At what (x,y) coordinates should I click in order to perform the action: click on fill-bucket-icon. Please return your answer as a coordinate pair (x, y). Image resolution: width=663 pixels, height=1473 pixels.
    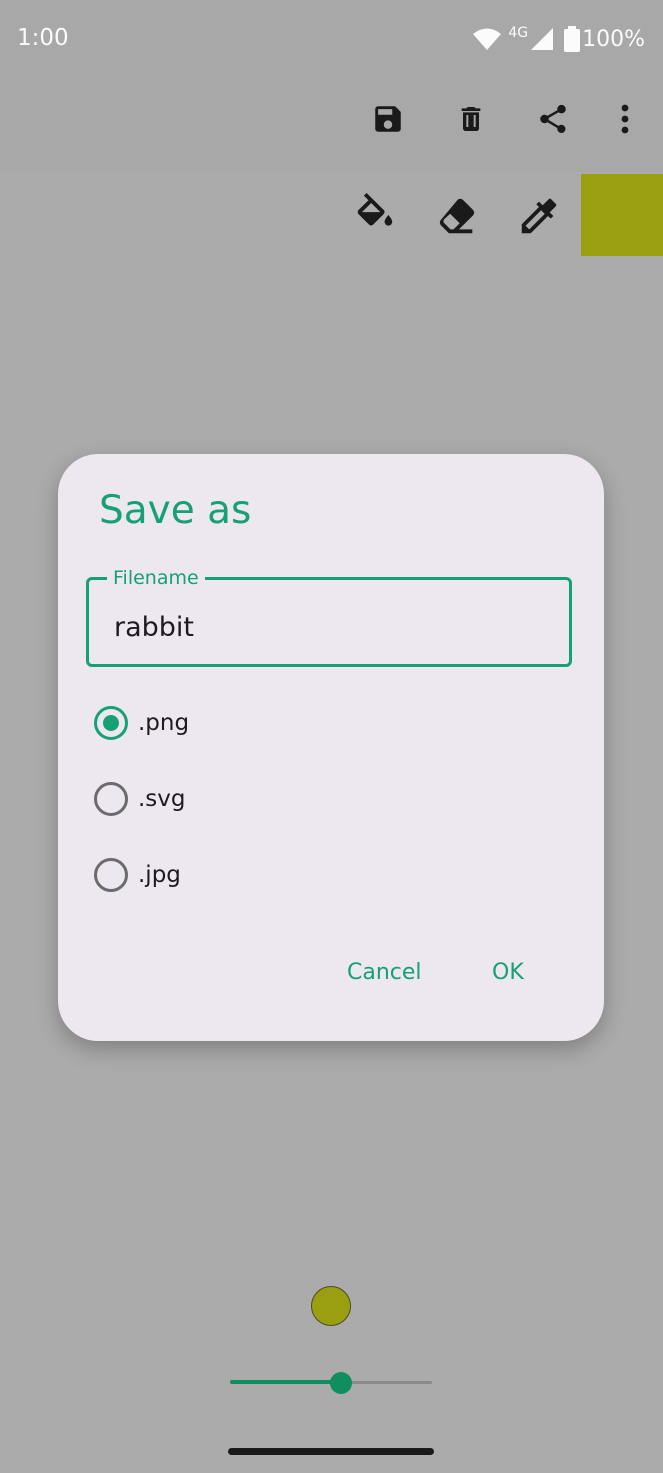
    Looking at the image, I should click on (375, 216).